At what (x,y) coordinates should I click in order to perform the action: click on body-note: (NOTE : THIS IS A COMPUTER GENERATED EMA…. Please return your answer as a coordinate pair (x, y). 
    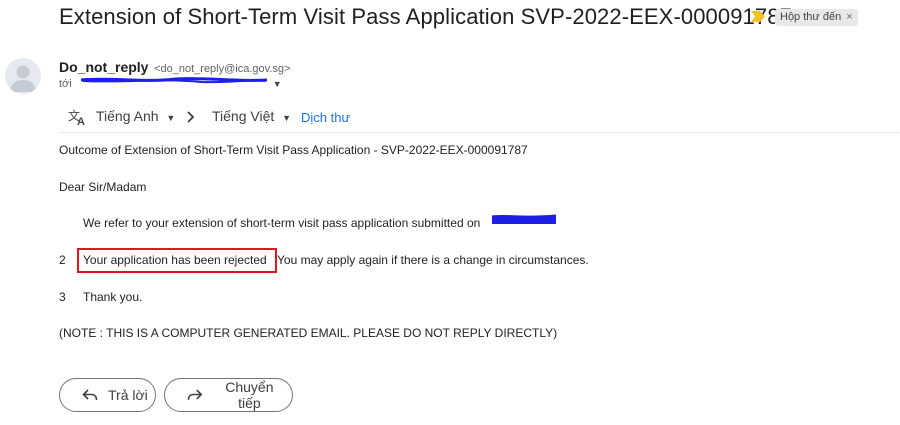
    Looking at the image, I should click on (308, 333).